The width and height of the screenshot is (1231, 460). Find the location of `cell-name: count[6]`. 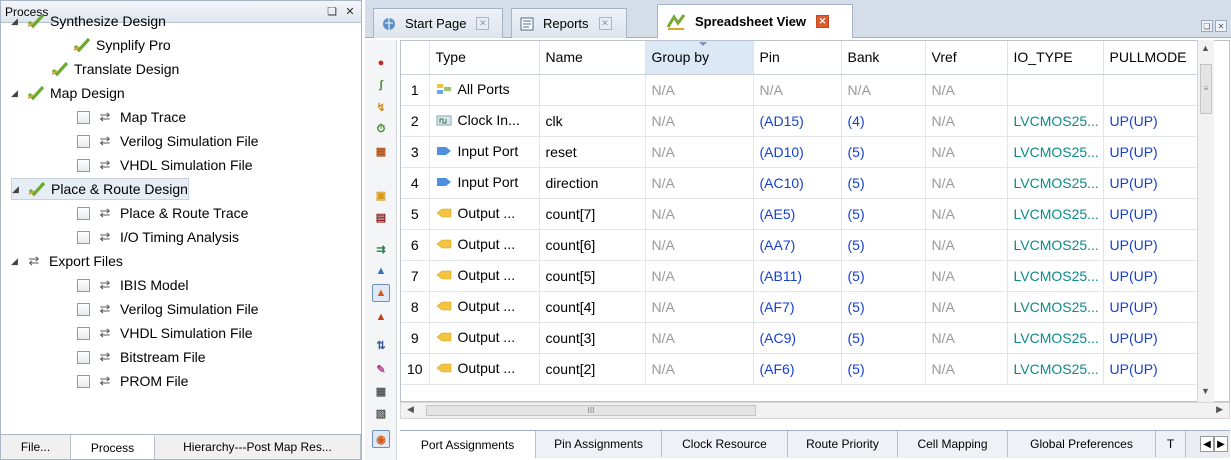

cell-name: count[6] is located at coordinates (592, 245).